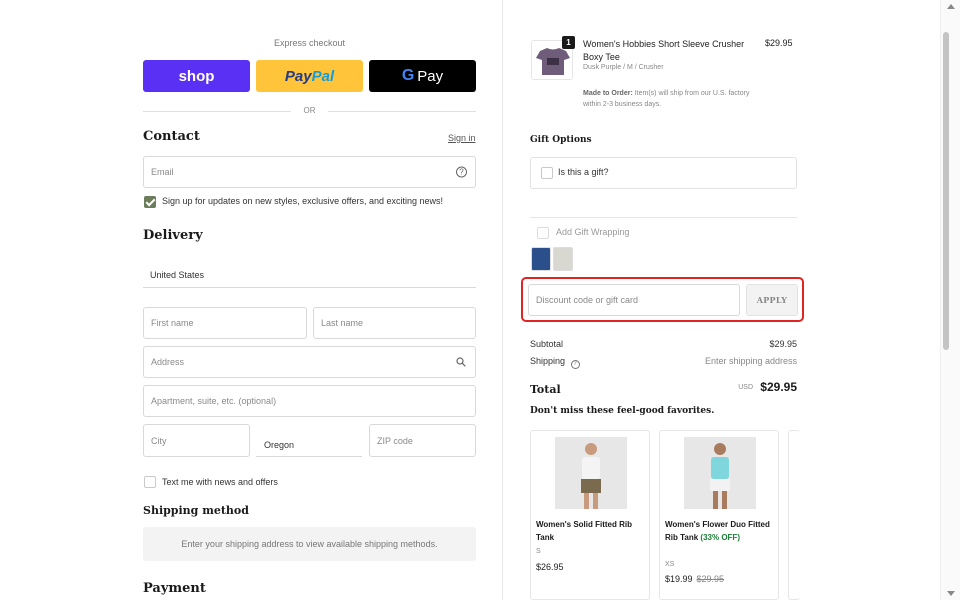 This screenshot has width=960, height=600. What do you see at coordinates (538, 551) in the screenshot?
I see `product-card-size: S` at bounding box center [538, 551].